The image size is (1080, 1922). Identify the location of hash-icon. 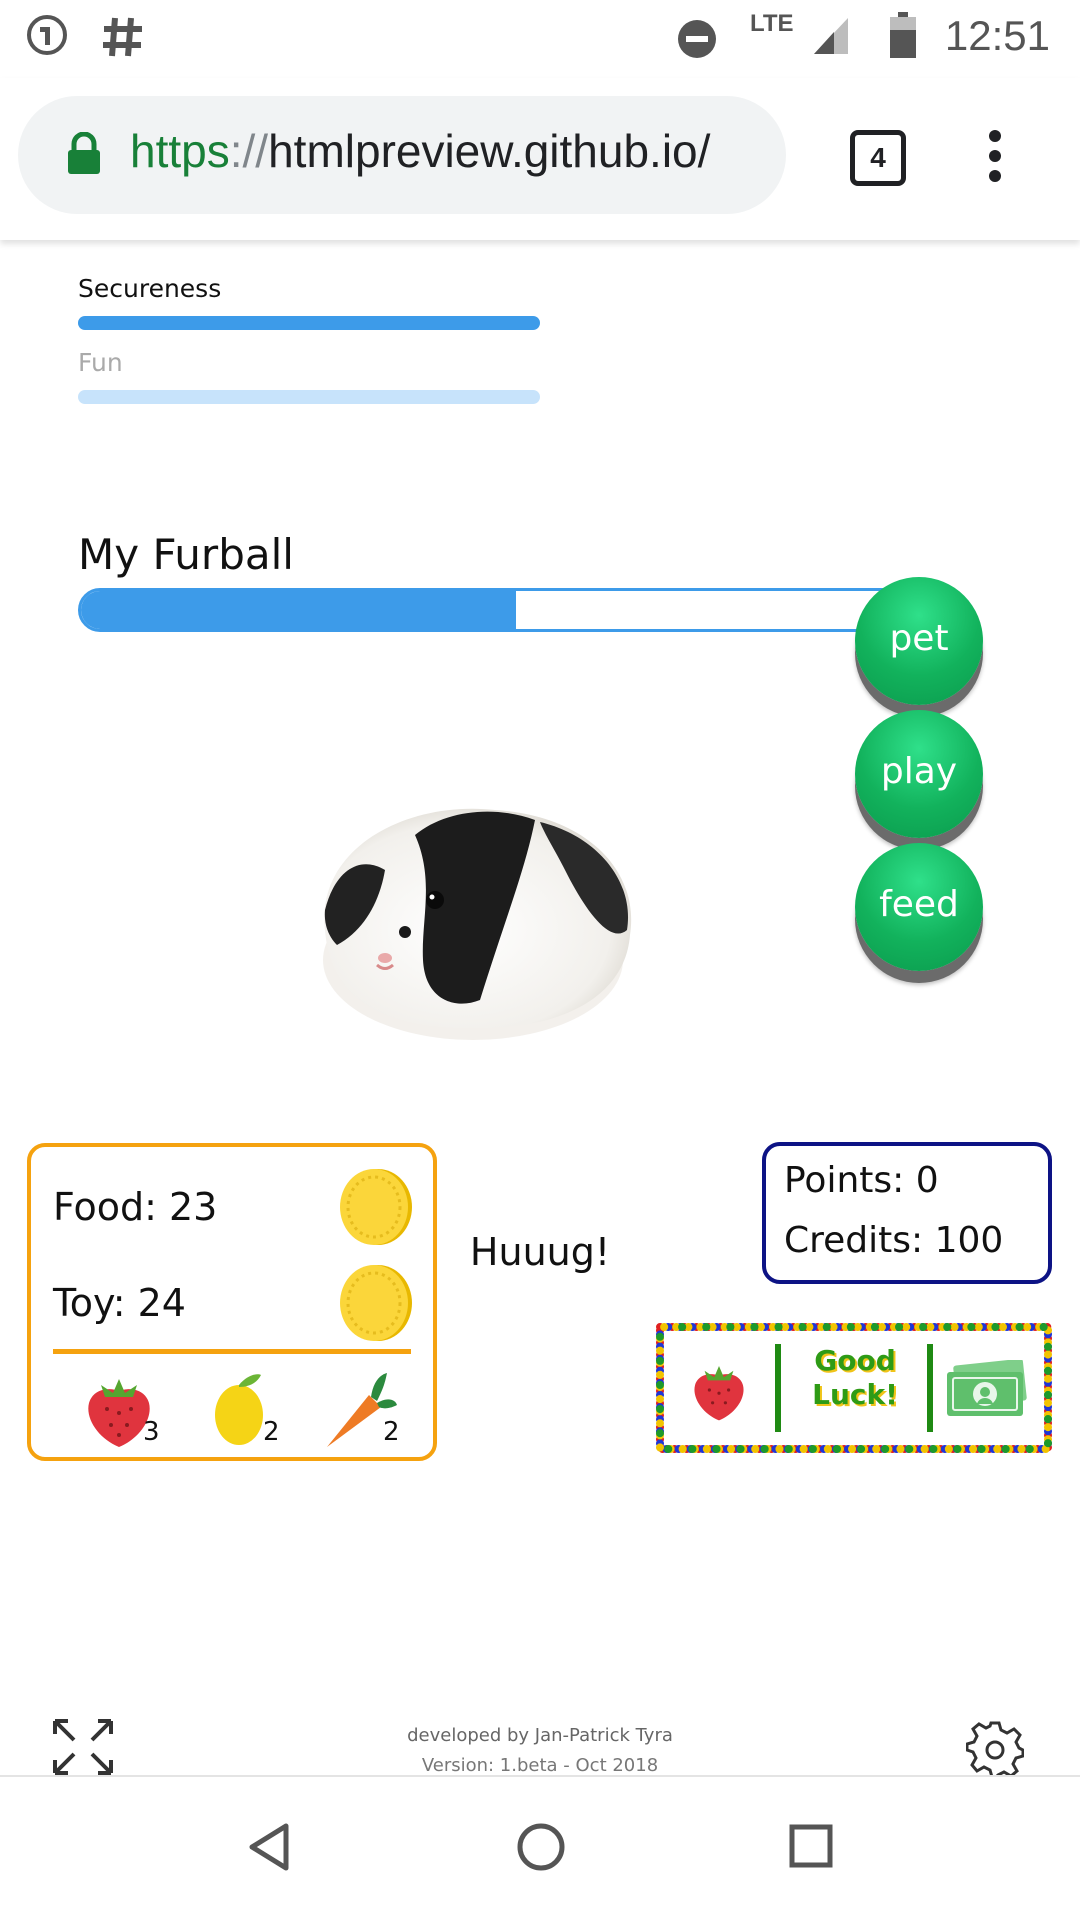
(122, 37).